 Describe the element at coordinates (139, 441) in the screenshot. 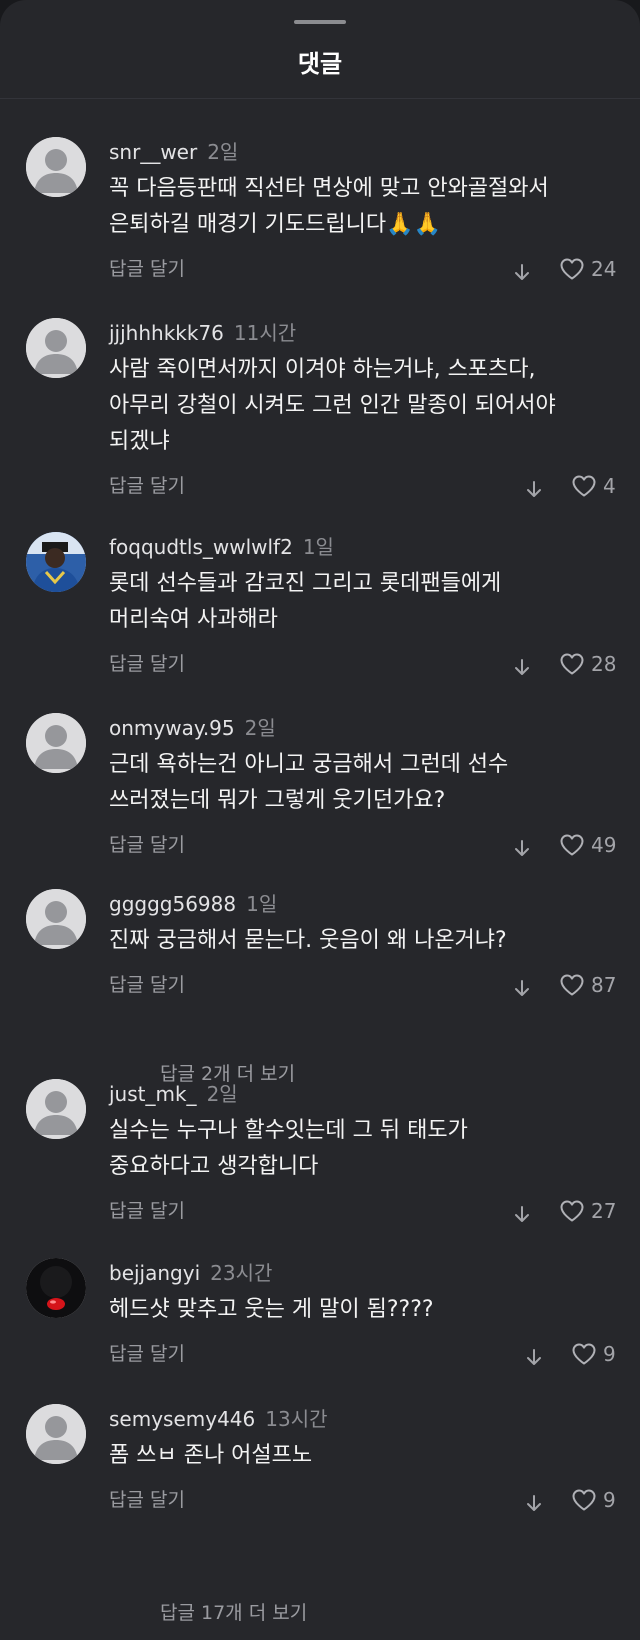

I see `comment-text-line: 되겠냐` at that location.